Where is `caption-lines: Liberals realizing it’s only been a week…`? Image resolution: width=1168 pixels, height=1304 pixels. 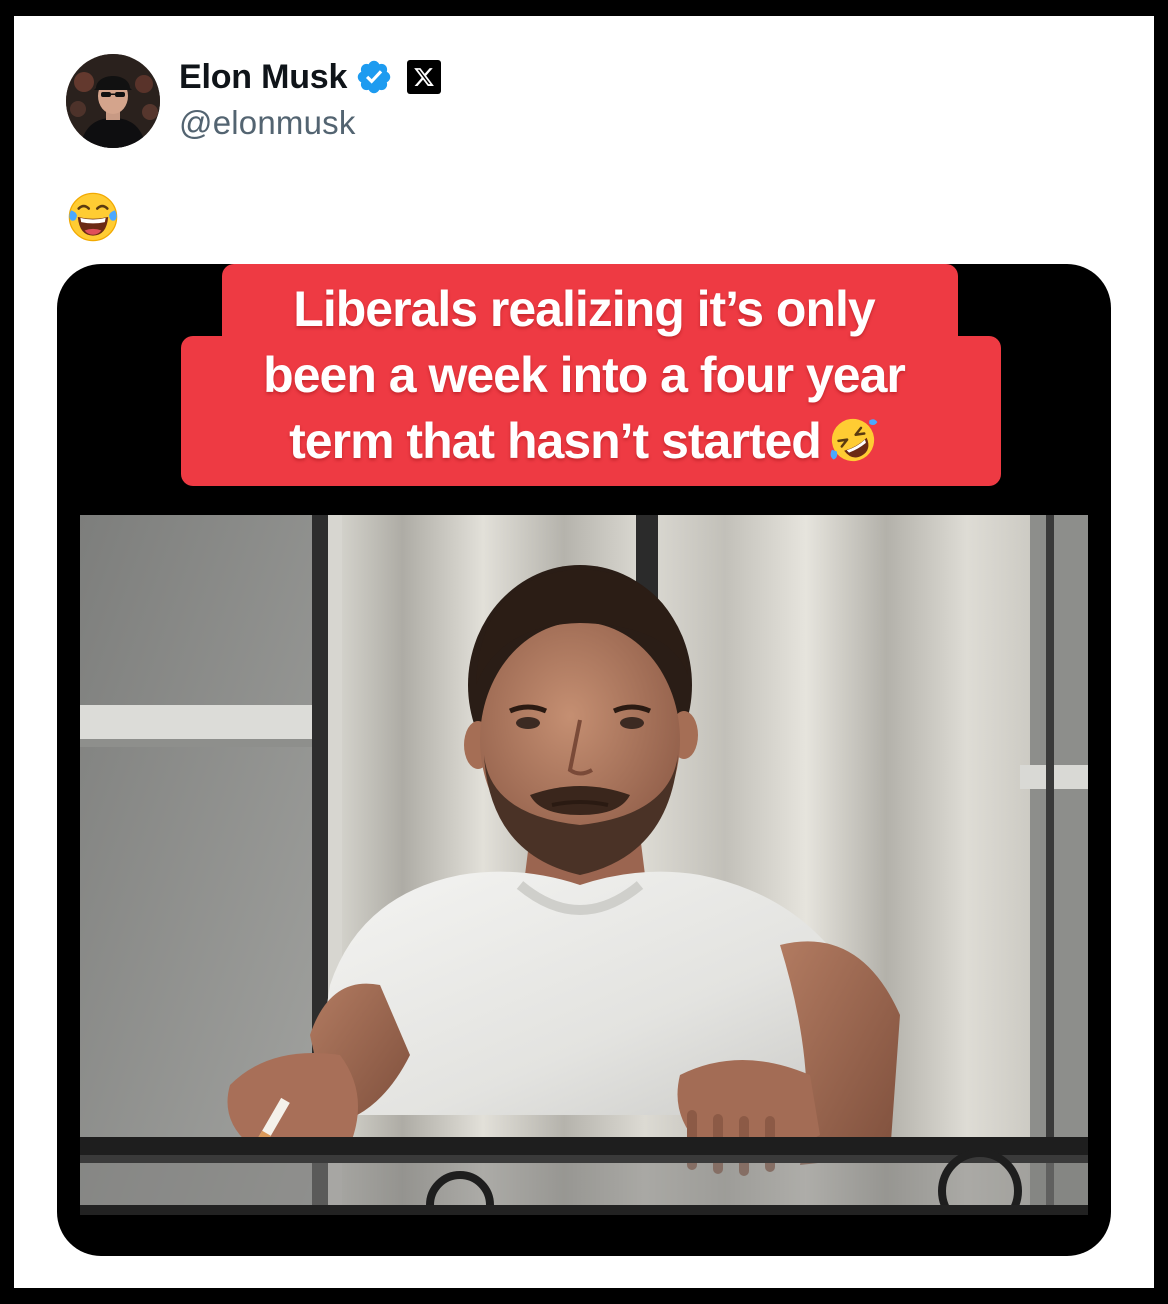 caption-lines: Liberals realizing it’s only been a week… is located at coordinates (584, 375).